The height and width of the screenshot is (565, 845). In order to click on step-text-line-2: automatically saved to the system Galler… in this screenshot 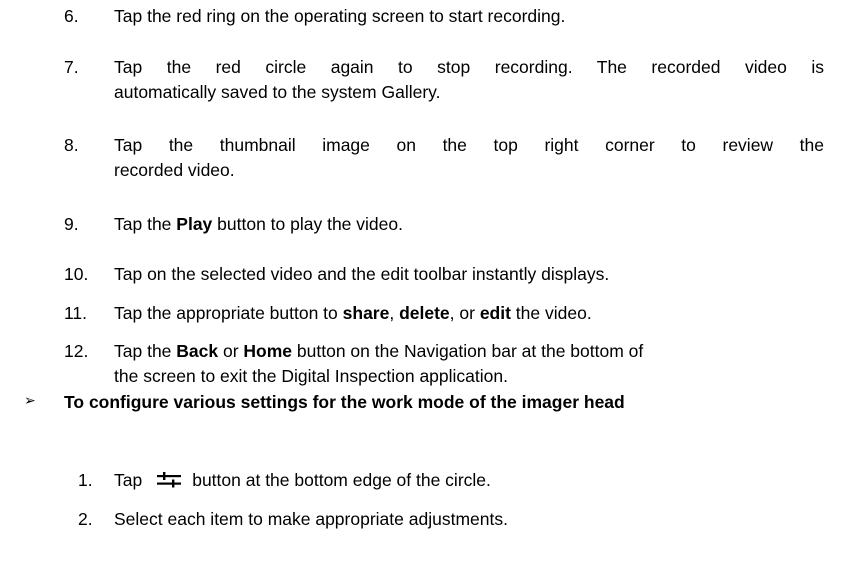, I will do `click(277, 92)`.